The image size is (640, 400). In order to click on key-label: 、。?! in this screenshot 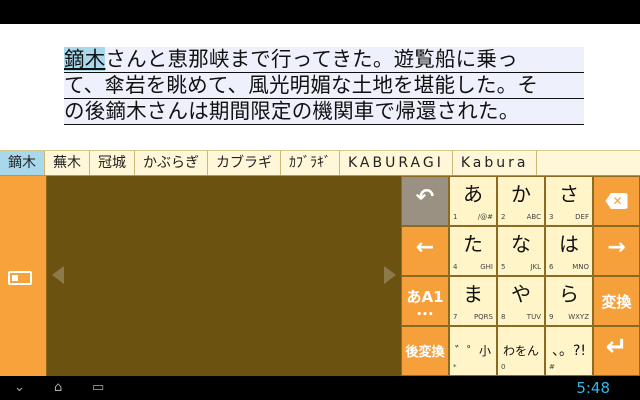, I will do `click(569, 351)`.